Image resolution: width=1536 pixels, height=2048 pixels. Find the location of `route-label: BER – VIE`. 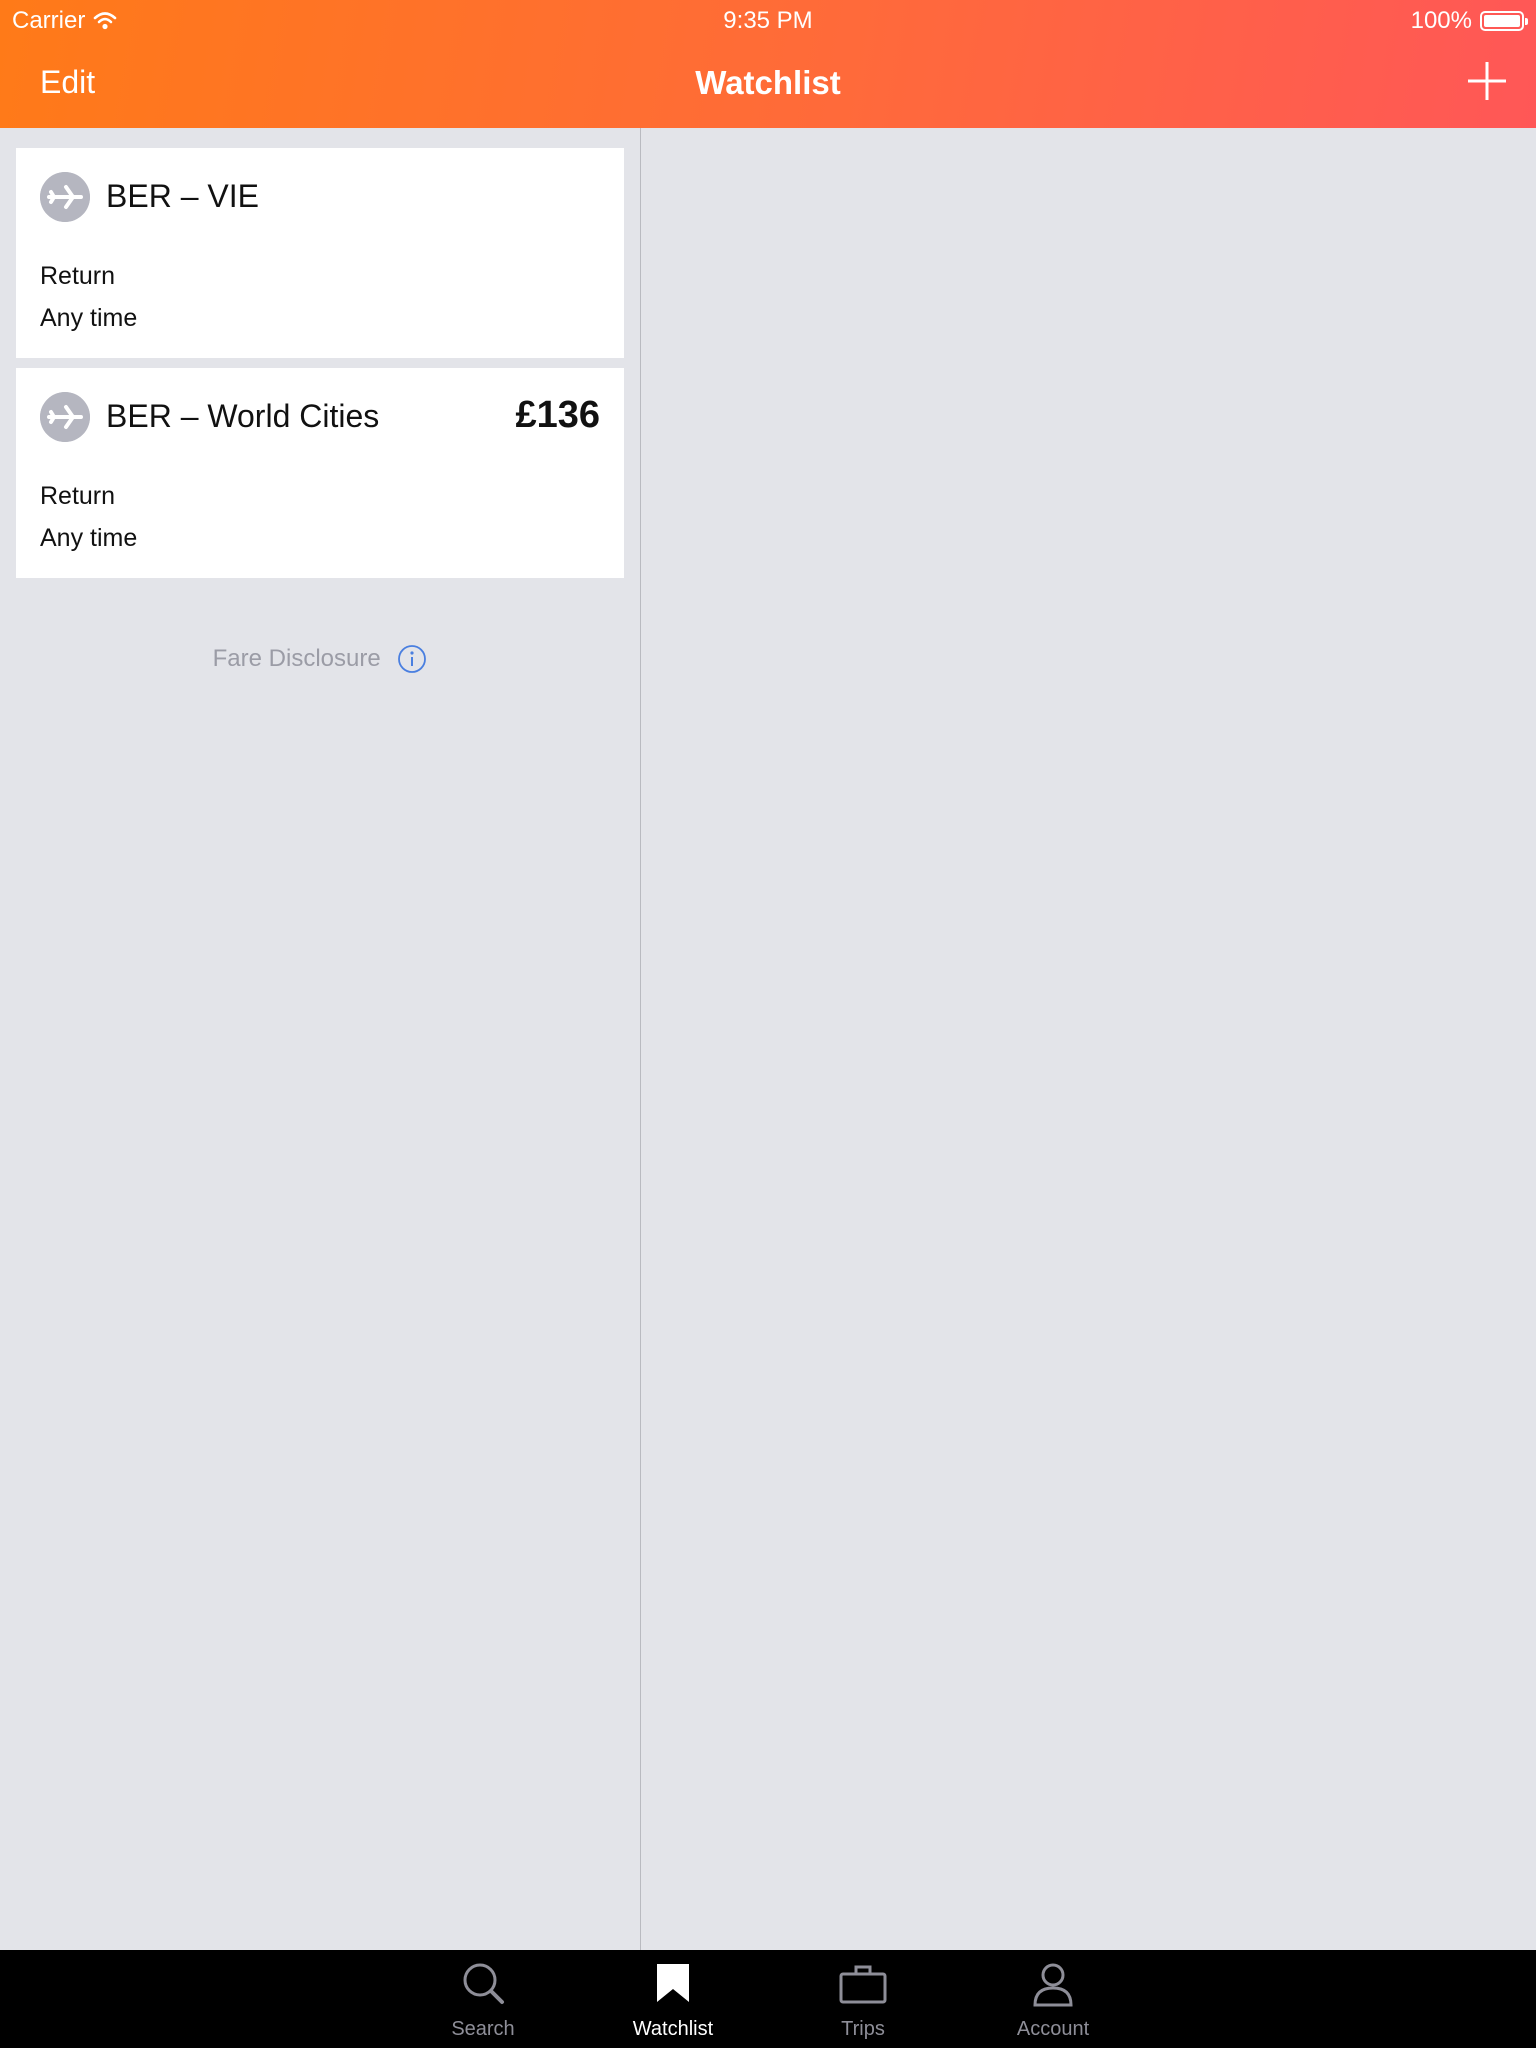

route-label: BER – VIE is located at coordinates (182, 196).